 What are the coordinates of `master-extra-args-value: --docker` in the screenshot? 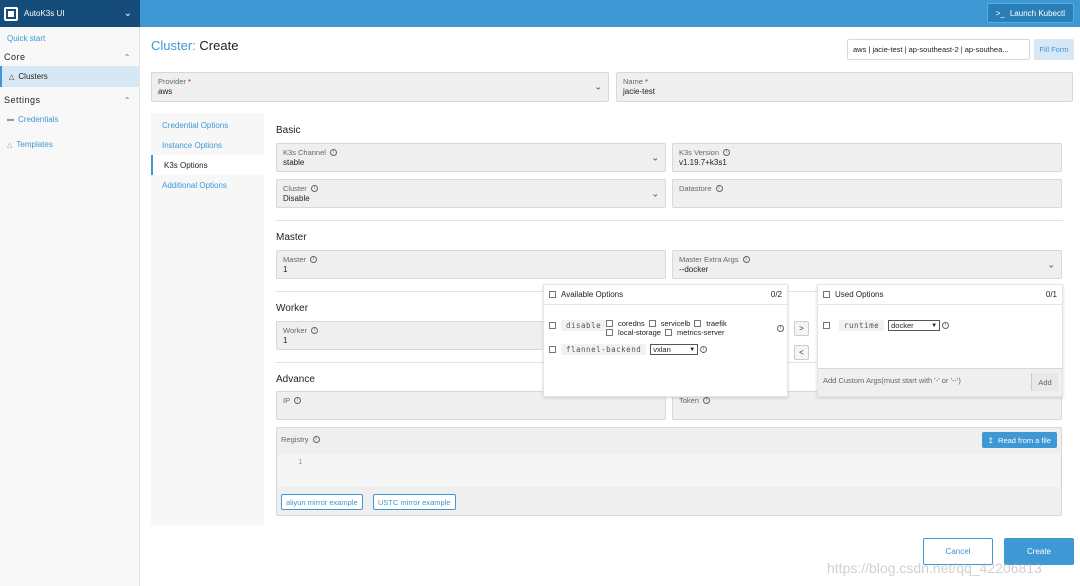 It's located at (694, 269).